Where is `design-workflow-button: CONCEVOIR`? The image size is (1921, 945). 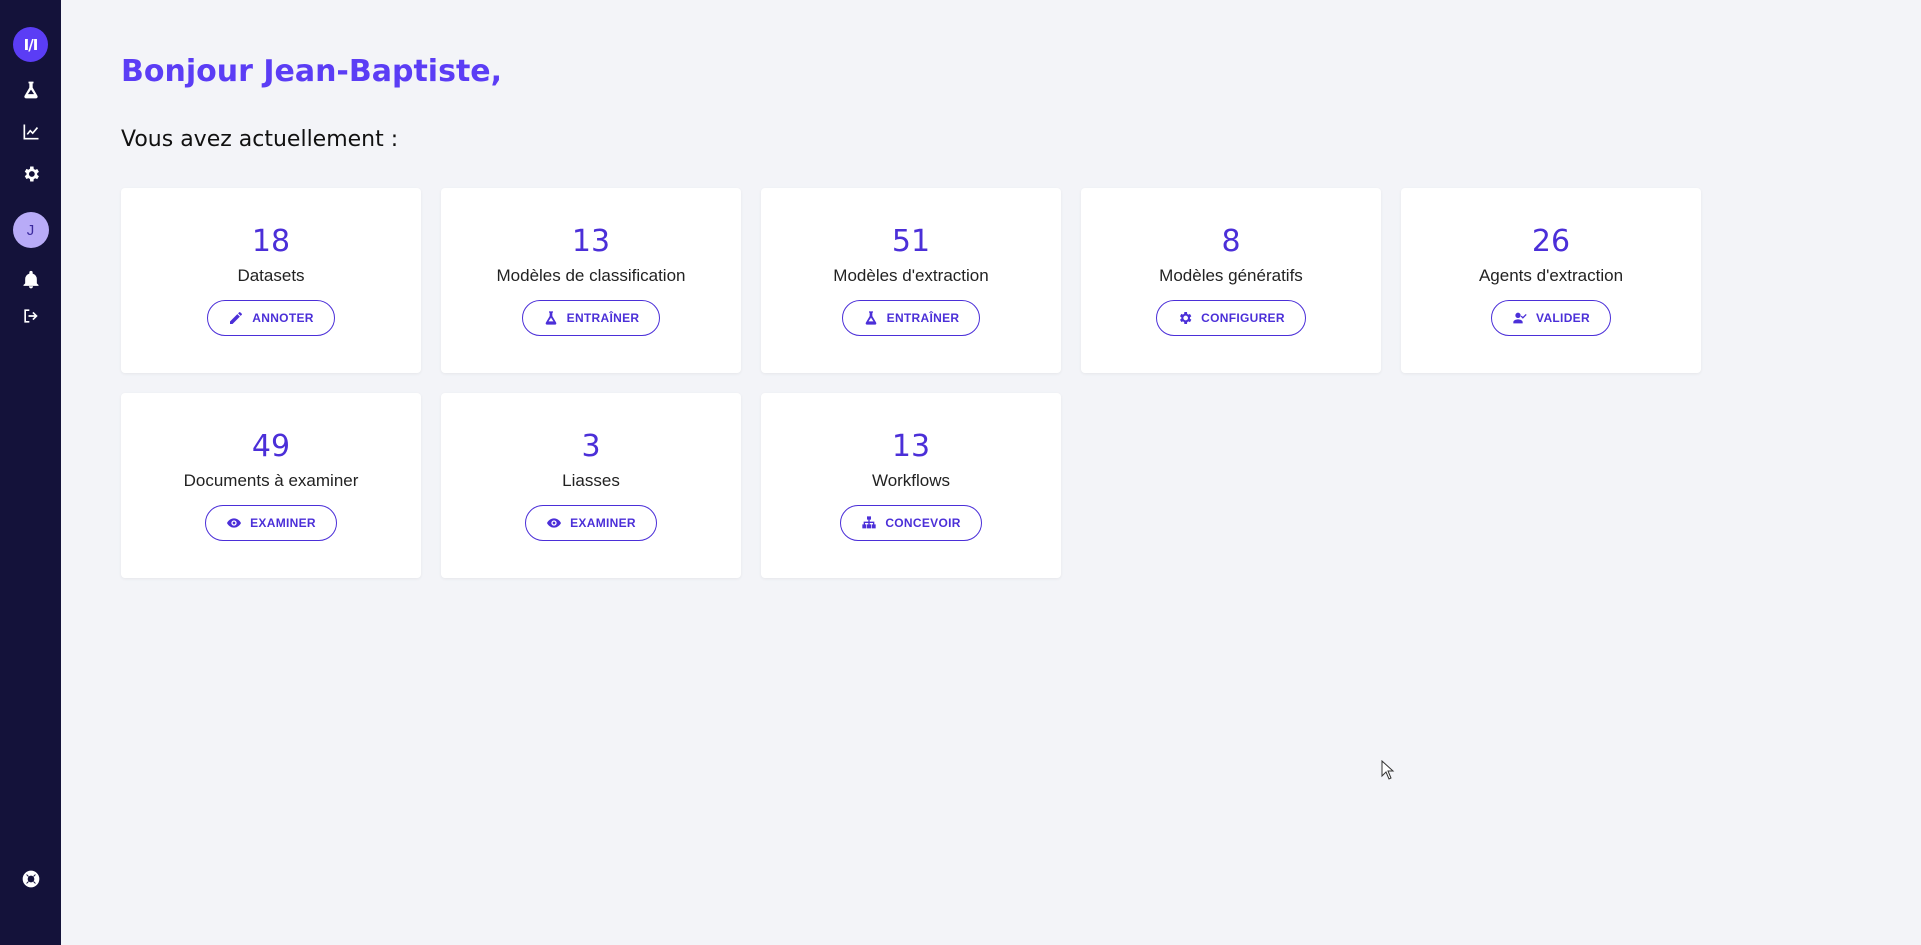
design-workflow-button: CONCEVOIR is located at coordinates (911, 523).